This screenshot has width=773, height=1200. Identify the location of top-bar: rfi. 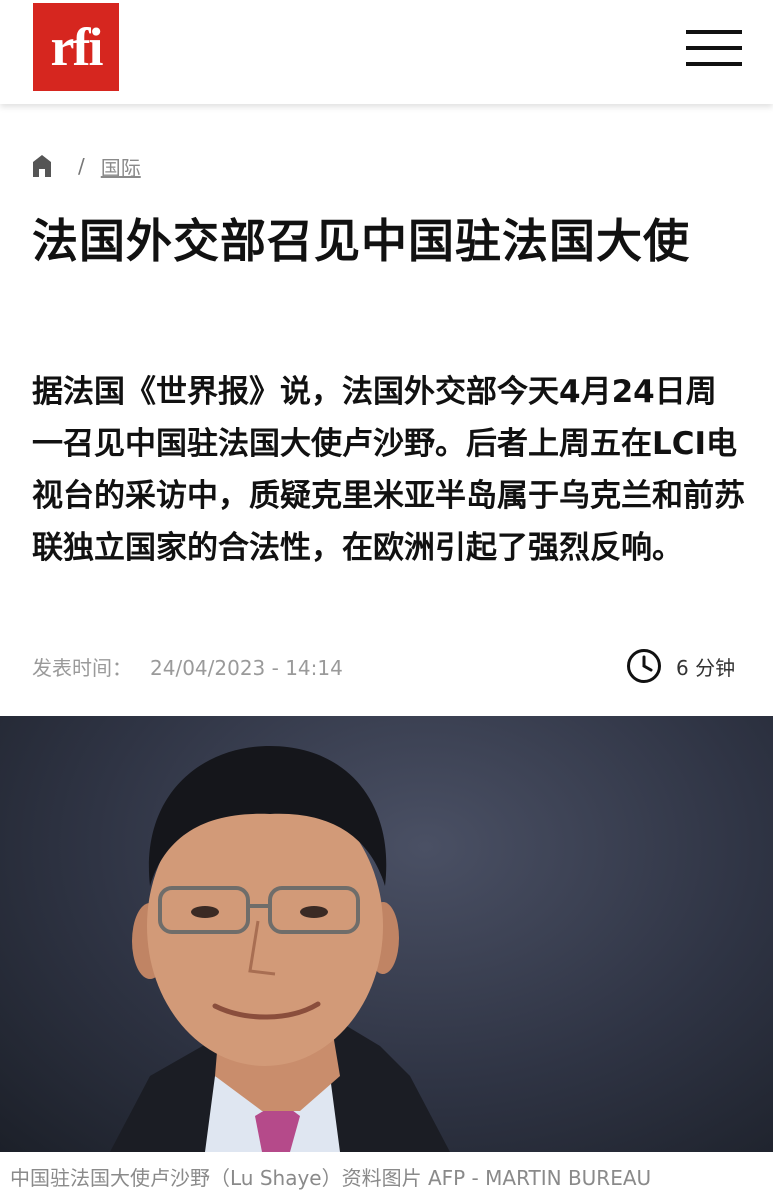
(386, 52).